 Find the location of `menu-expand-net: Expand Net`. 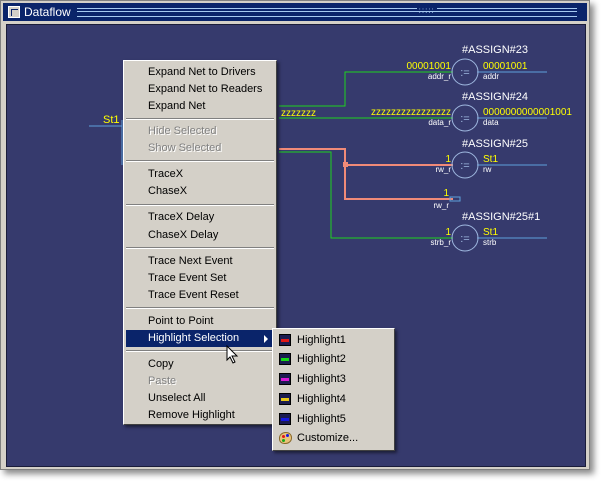

menu-expand-net: Expand Net is located at coordinates (200, 106).